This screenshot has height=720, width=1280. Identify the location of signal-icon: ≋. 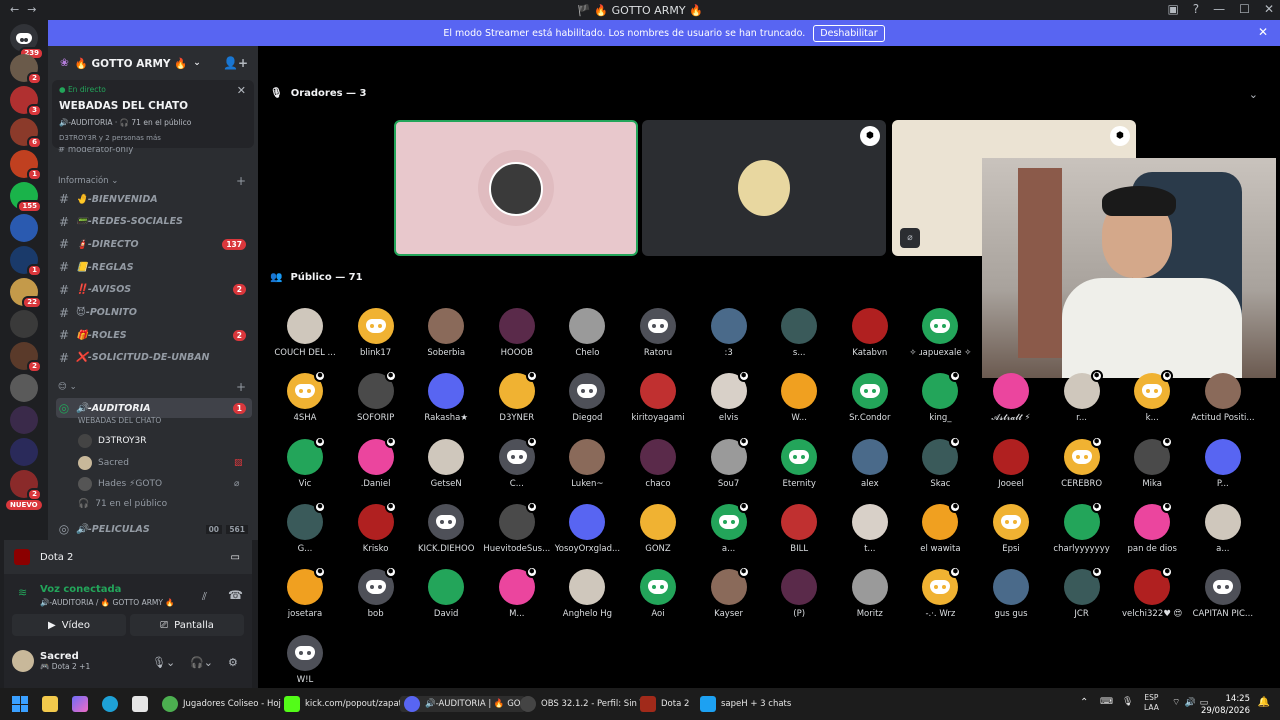
(22, 592).